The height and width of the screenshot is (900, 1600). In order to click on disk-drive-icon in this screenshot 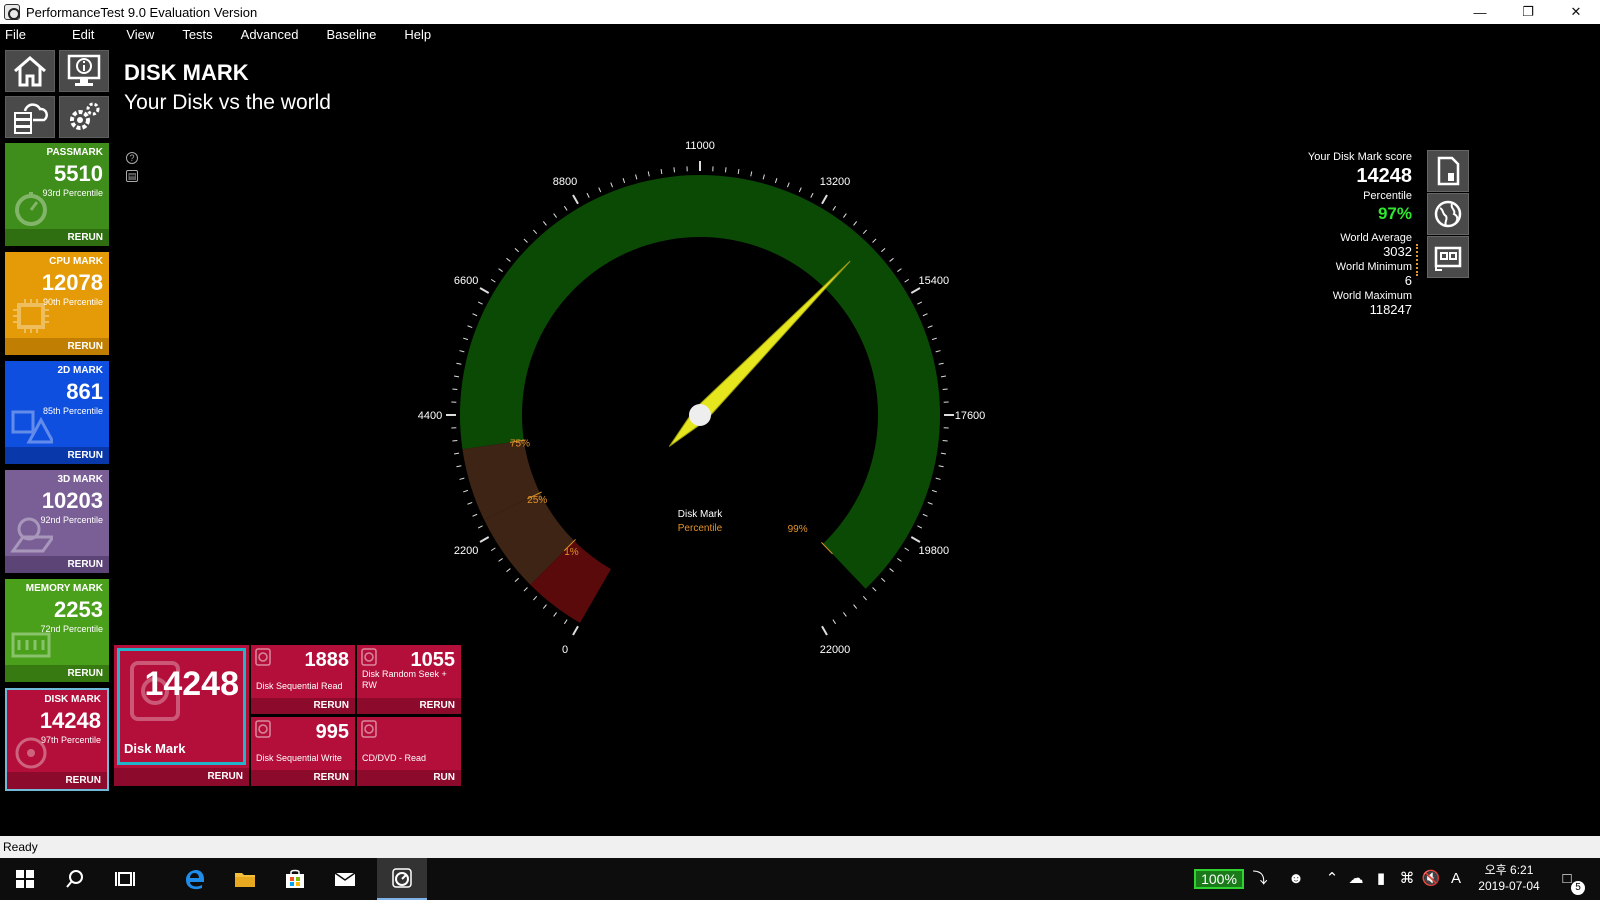, I will do `click(1448, 258)`.